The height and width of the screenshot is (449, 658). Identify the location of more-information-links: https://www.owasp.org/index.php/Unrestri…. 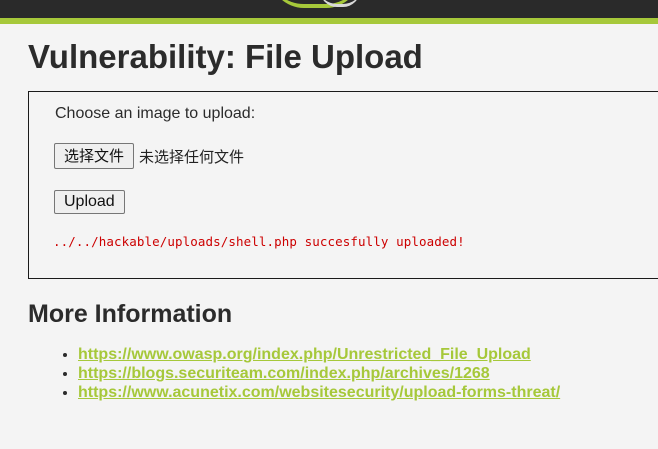
(309, 373).